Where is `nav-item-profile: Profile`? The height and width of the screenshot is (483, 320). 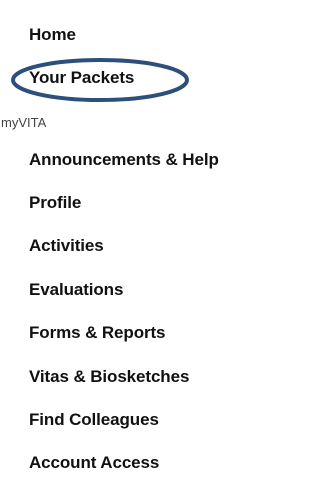 nav-item-profile: Profile is located at coordinates (55, 203).